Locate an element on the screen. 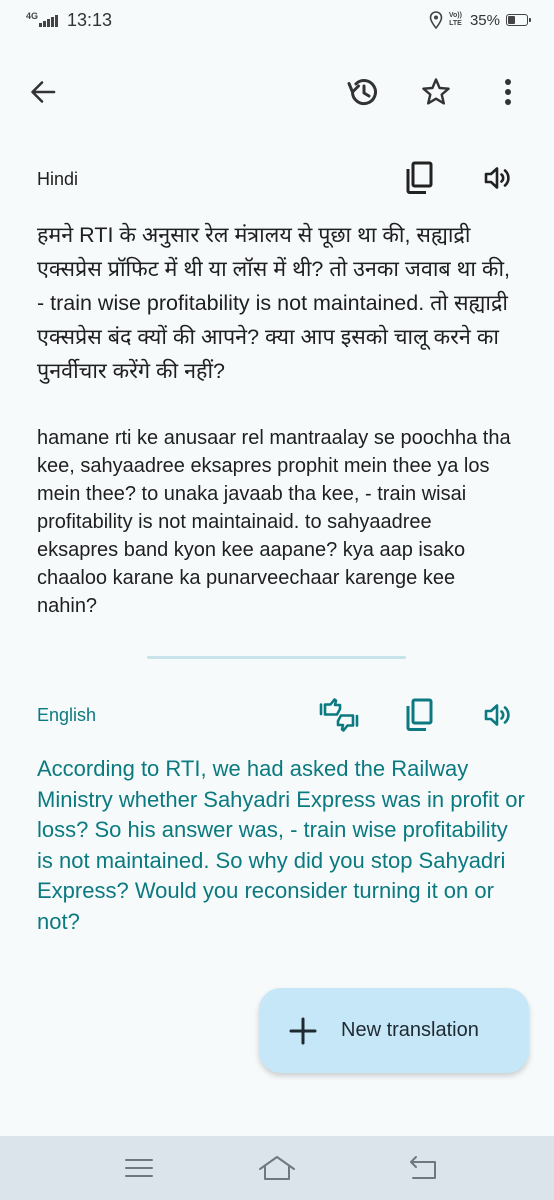 Image resolution: width=554 pixels, height=1200 pixels. home-icon is located at coordinates (277, 1168).